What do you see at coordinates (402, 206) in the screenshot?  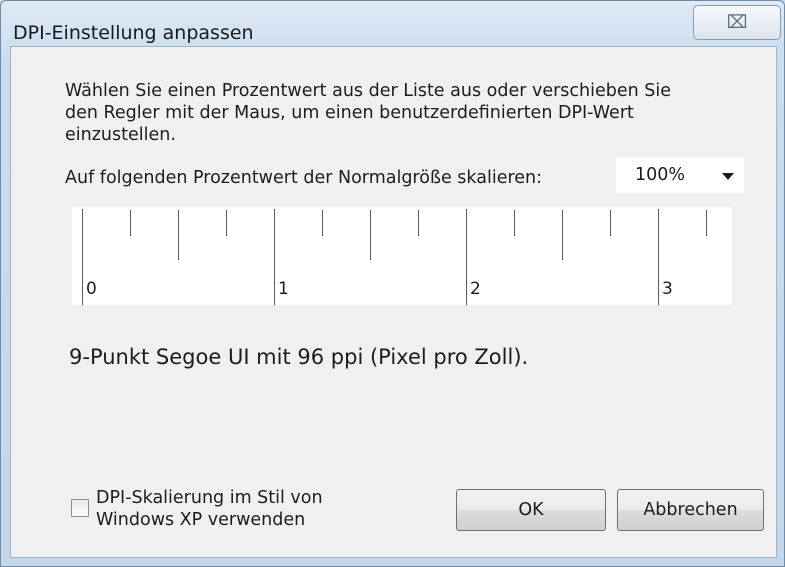 I see `ruler-top-line` at bounding box center [402, 206].